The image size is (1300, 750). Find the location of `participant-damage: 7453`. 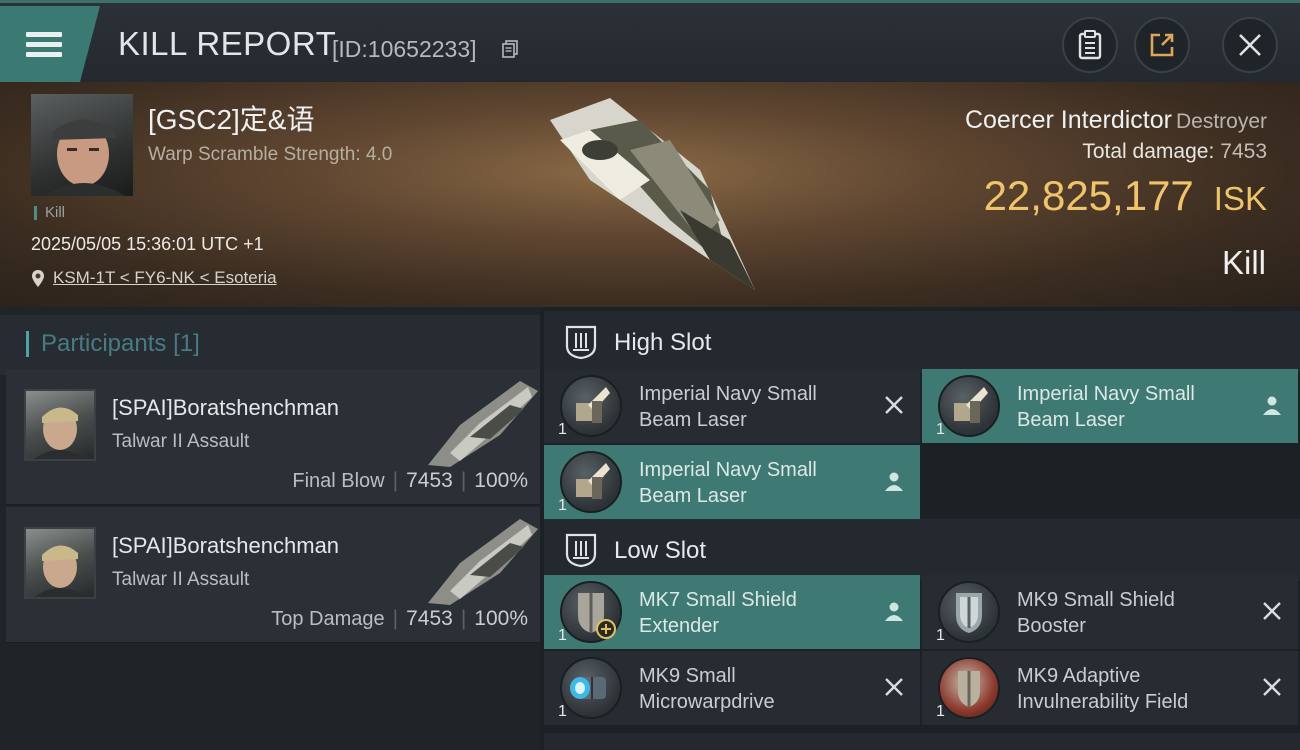

participant-damage: 7453 is located at coordinates (429, 480).